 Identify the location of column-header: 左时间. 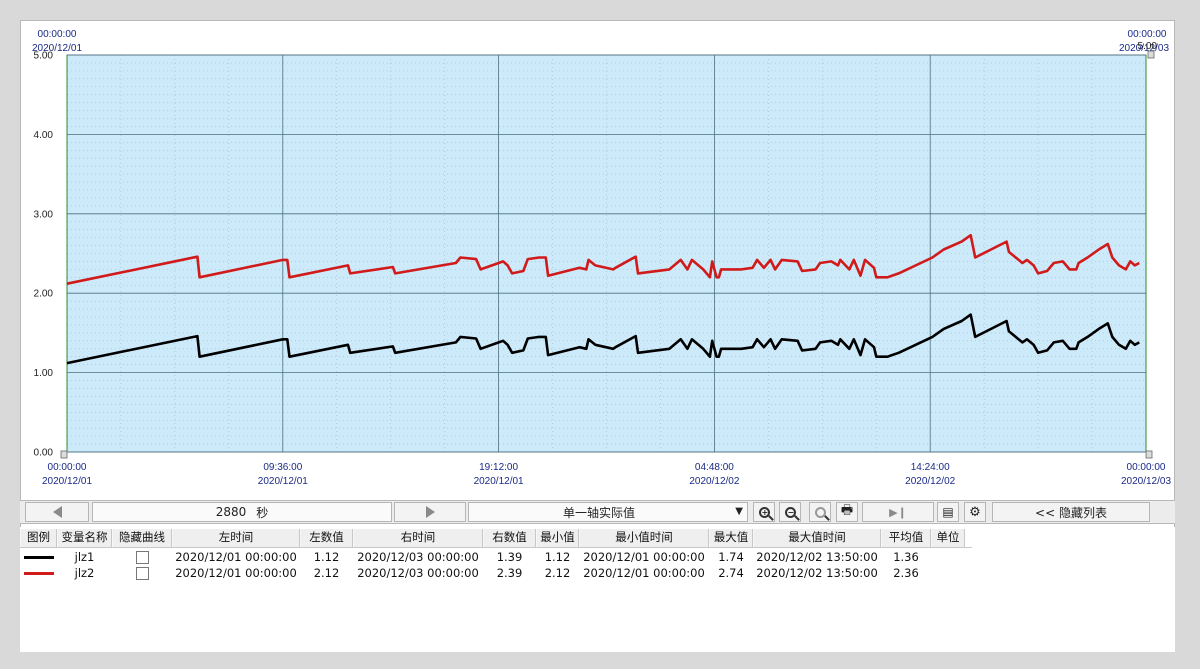
(236, 538).